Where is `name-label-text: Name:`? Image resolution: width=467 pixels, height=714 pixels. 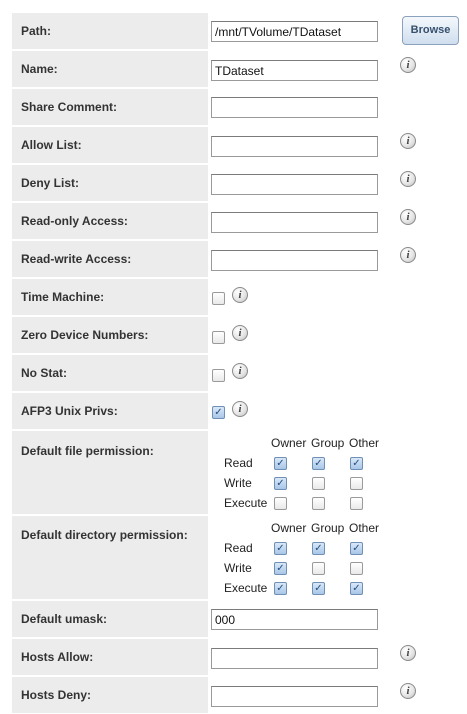
name-label-text: Name: is located at coordinates (39, 69).